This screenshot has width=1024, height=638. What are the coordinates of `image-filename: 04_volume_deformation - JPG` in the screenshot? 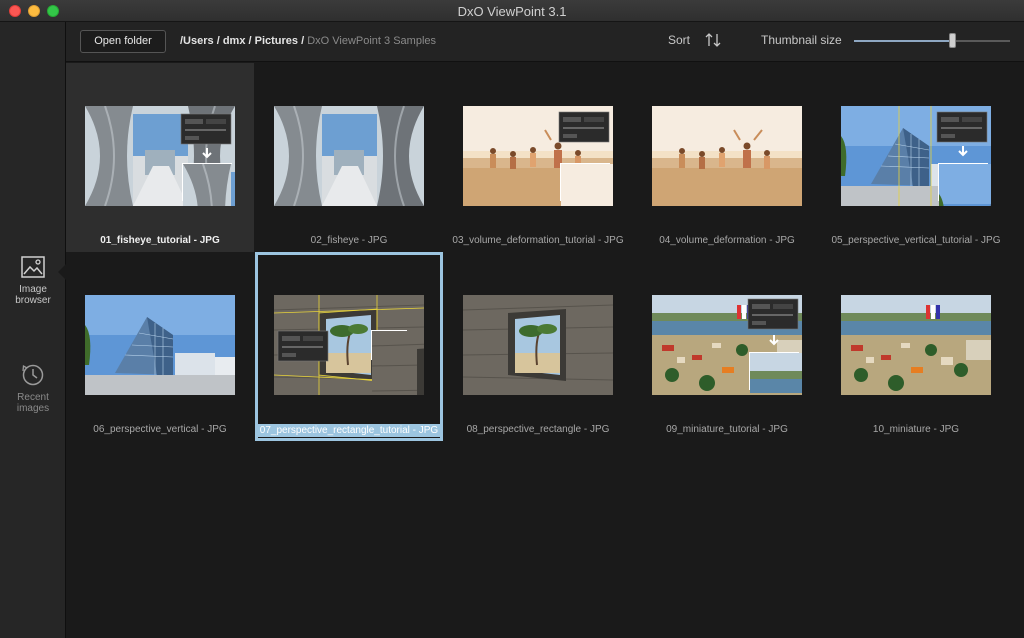 It's located at (727, 240).